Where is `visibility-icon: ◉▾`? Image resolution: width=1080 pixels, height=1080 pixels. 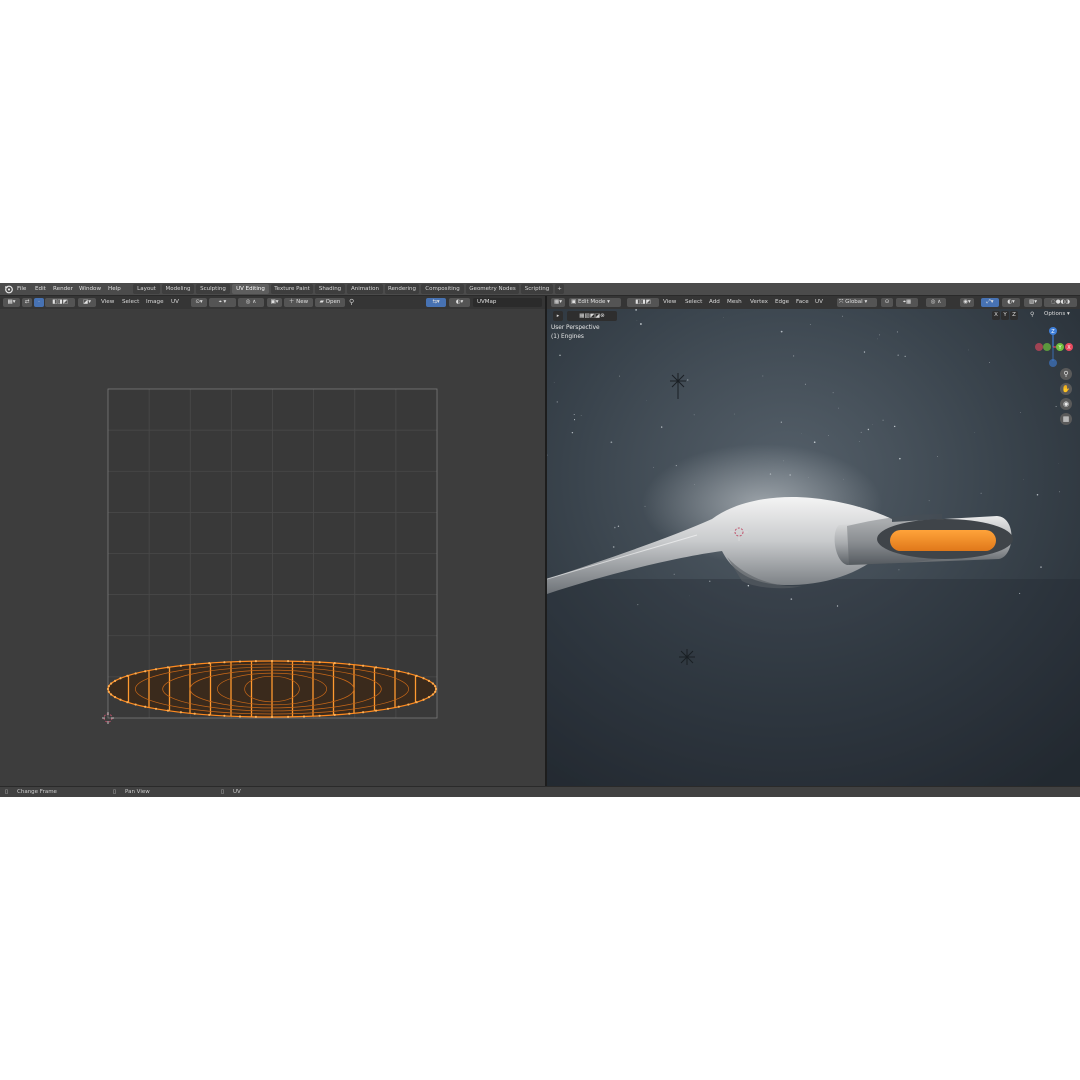 visibility-icon: ◉▾ is located at coordinates (967, 302).